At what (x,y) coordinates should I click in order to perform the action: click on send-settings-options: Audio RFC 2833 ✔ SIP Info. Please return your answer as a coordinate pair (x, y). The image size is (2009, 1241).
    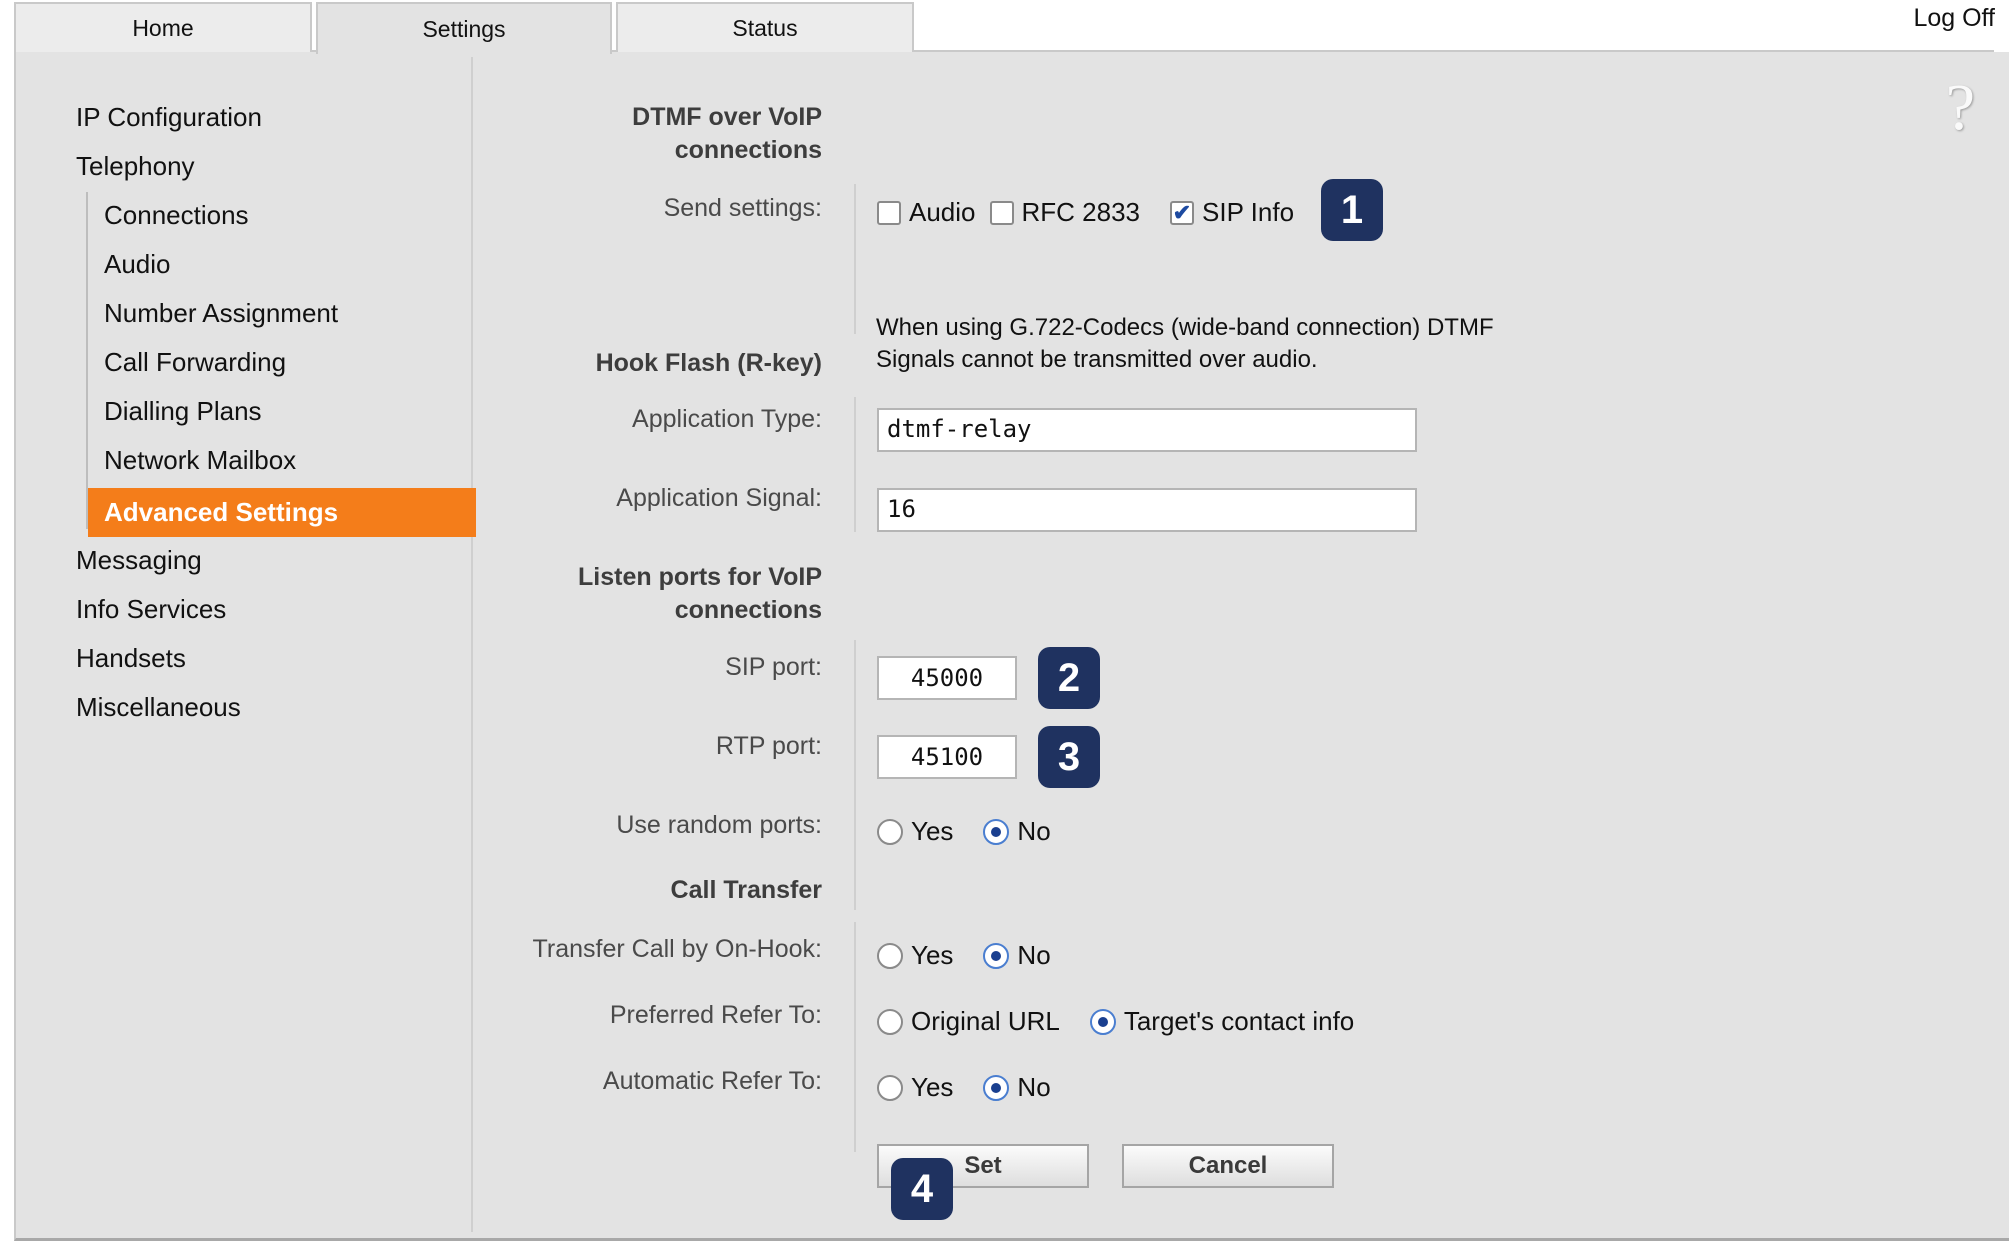
    Looking at the image, I should click on (1100, 212).